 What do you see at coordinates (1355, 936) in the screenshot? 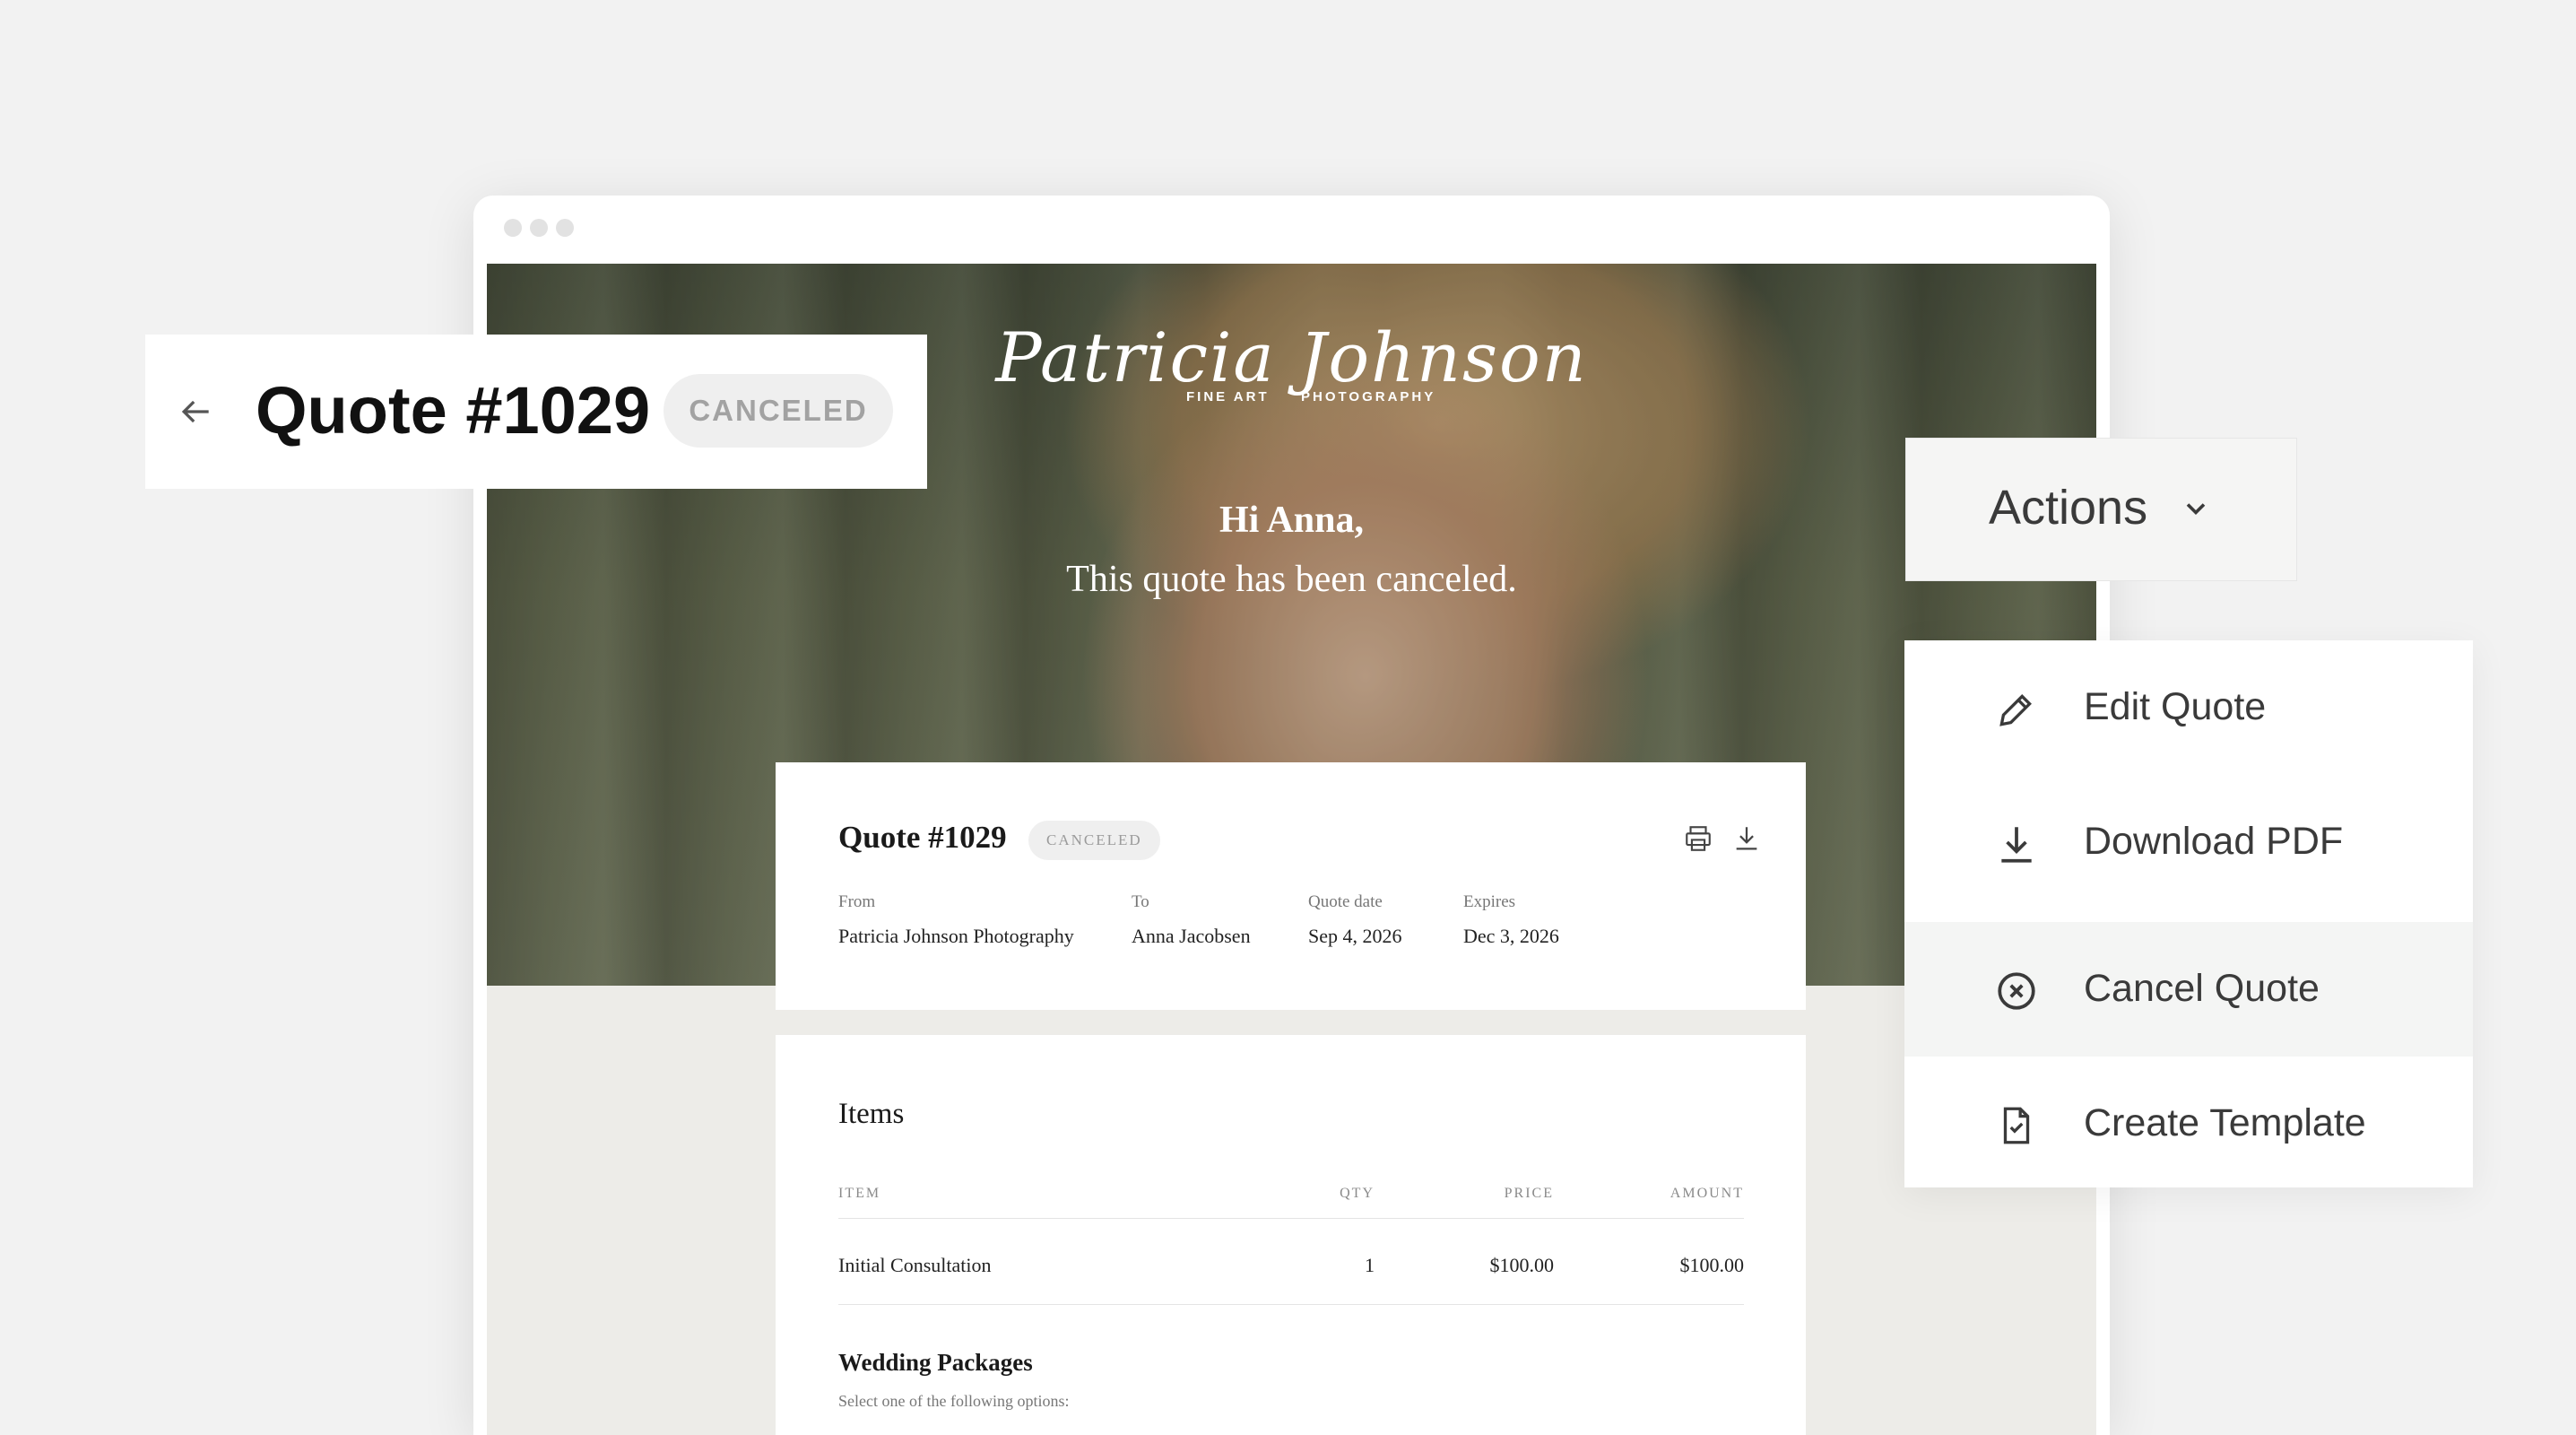
I see `quote-date-value: Sep 4, 2026` at bounding box center [1355, 936].